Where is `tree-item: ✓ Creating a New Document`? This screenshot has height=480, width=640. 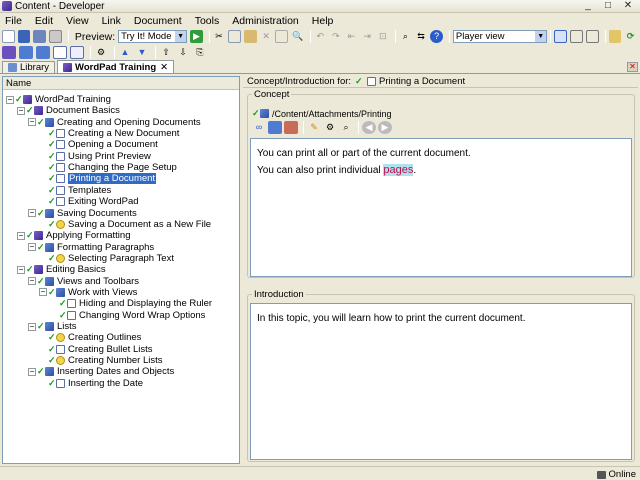
tree-item: ✓ Creating a New Document is located at coordinates (109, 133).